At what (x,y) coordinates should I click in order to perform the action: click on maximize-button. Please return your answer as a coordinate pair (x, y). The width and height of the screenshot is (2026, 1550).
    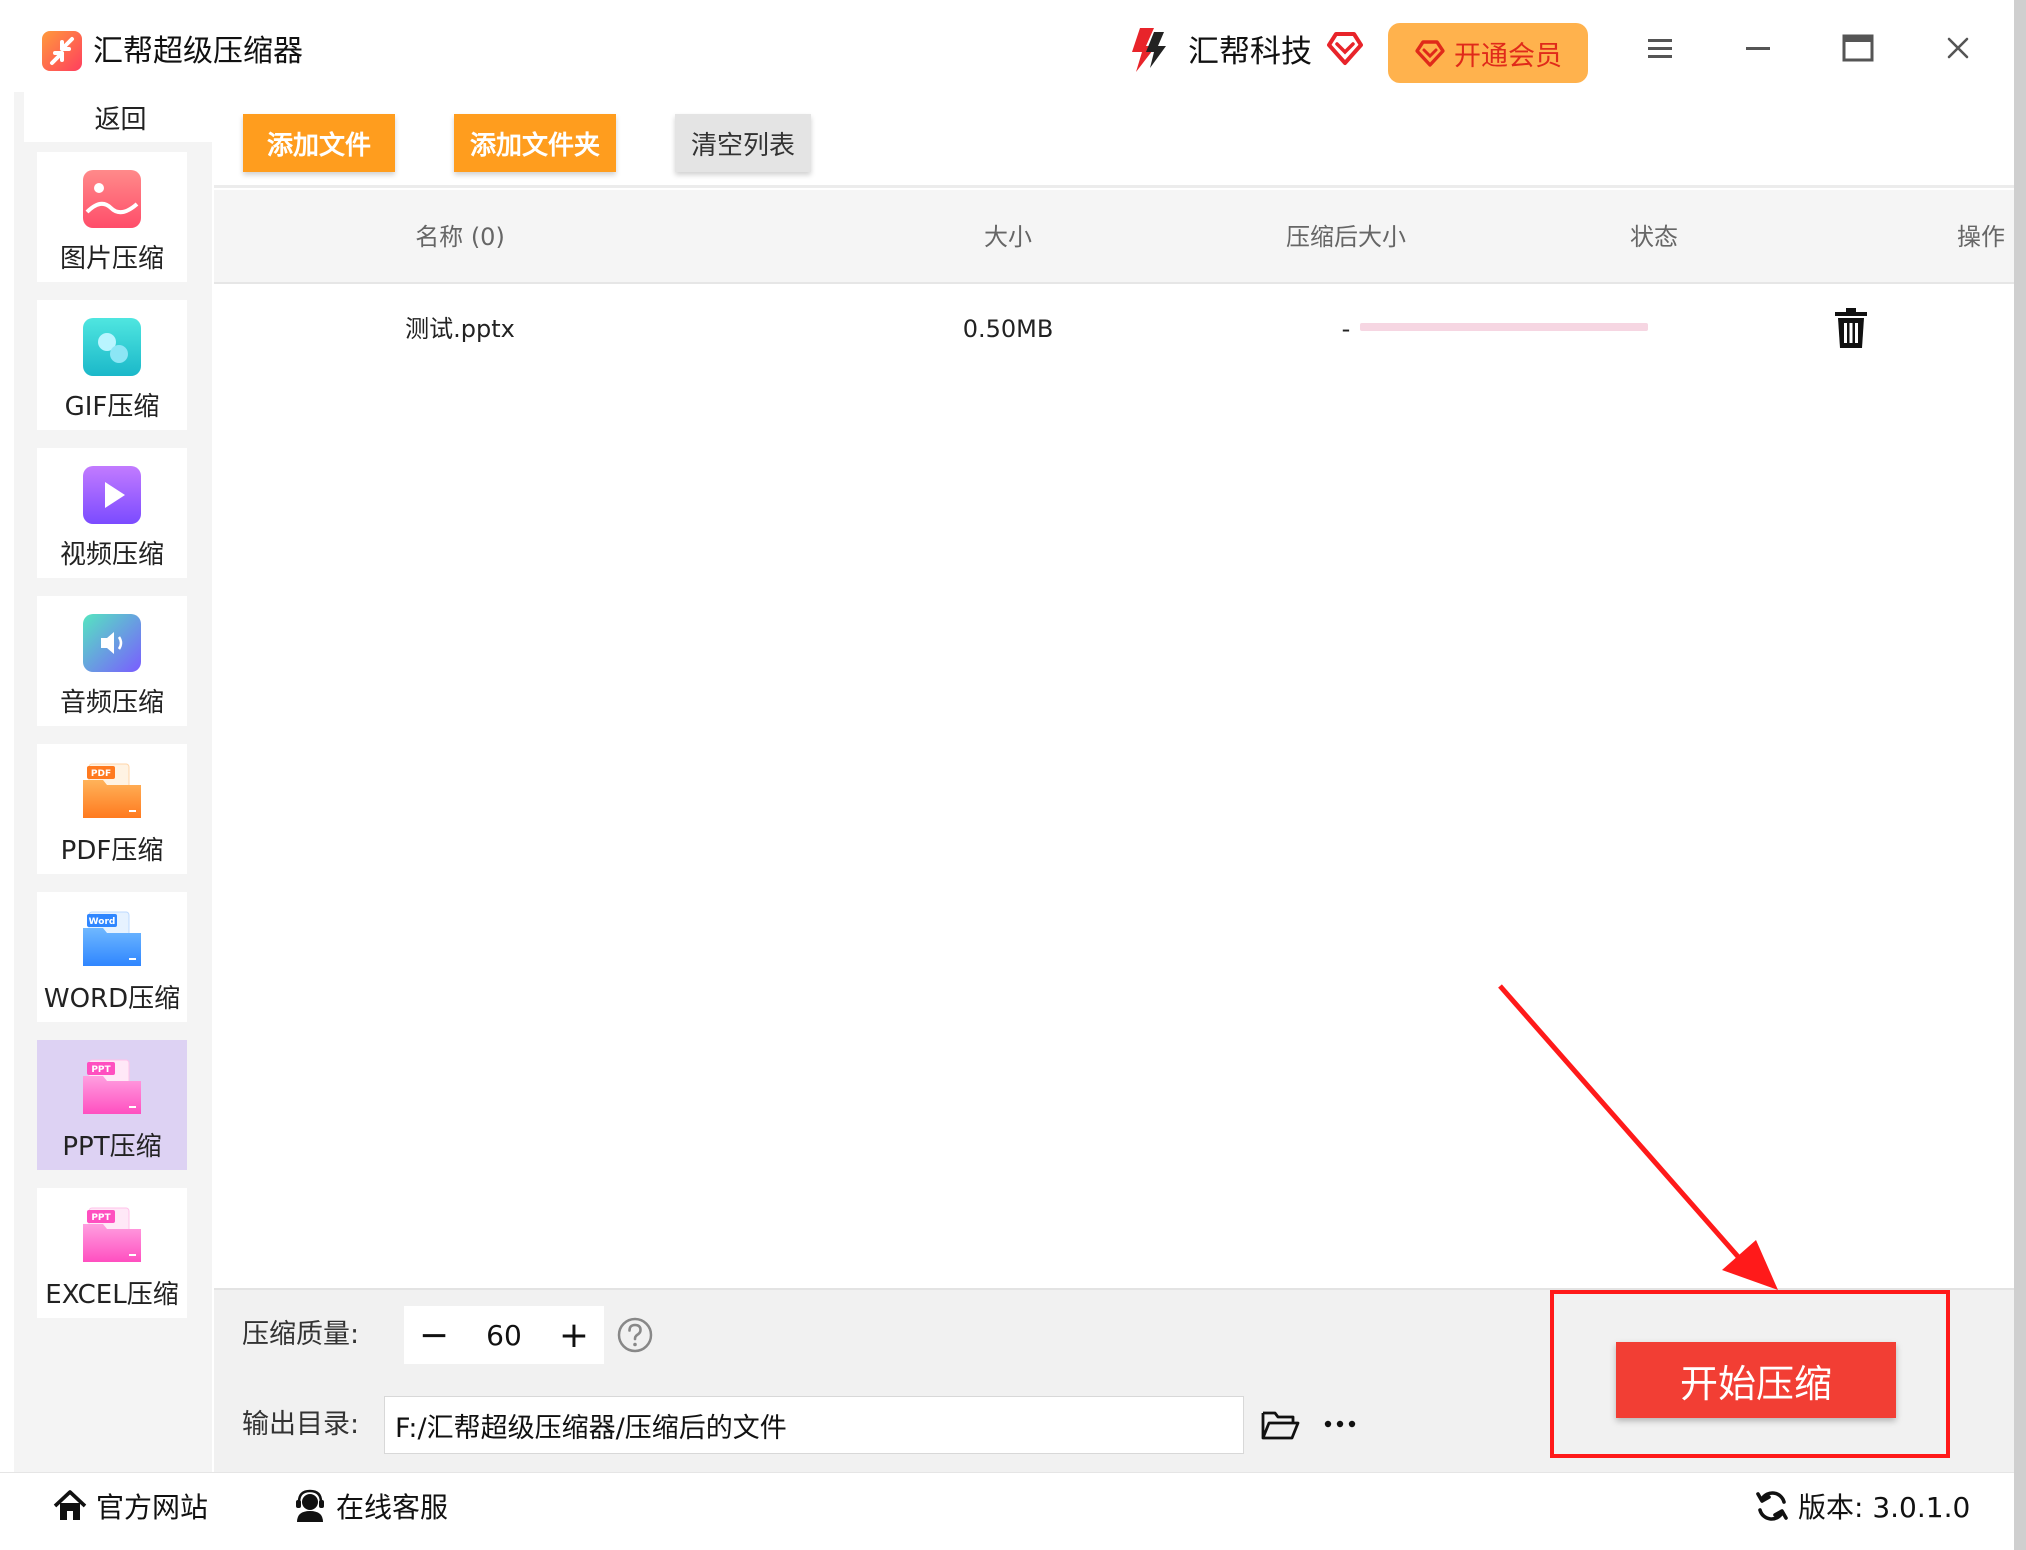
    Looking at the image, I should click on (1858, 48).